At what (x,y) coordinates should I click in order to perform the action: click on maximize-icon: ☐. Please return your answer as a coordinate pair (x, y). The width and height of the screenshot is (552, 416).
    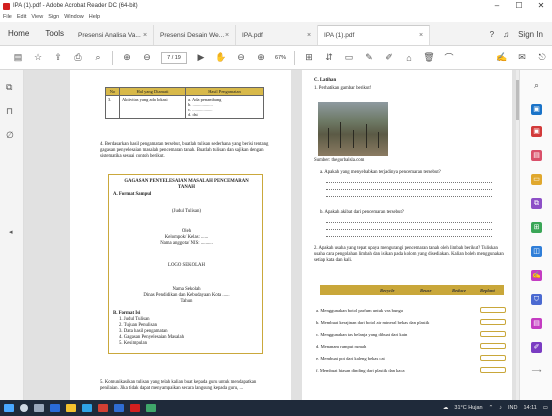
    Looking at the image, I should click on (519, 6).